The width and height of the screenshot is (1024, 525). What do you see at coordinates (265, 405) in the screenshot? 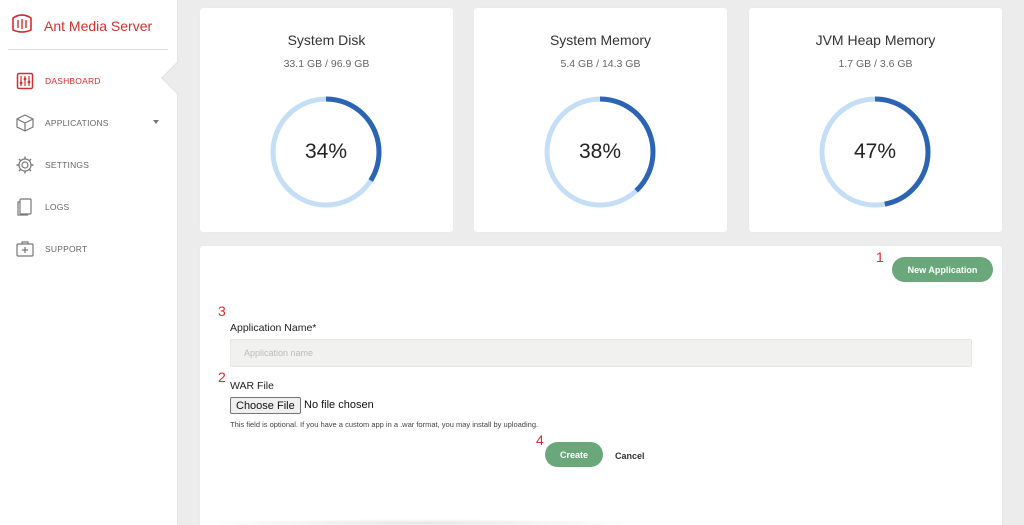
I see `choose-file-button: Choose File` at bounding box center [265, 405].